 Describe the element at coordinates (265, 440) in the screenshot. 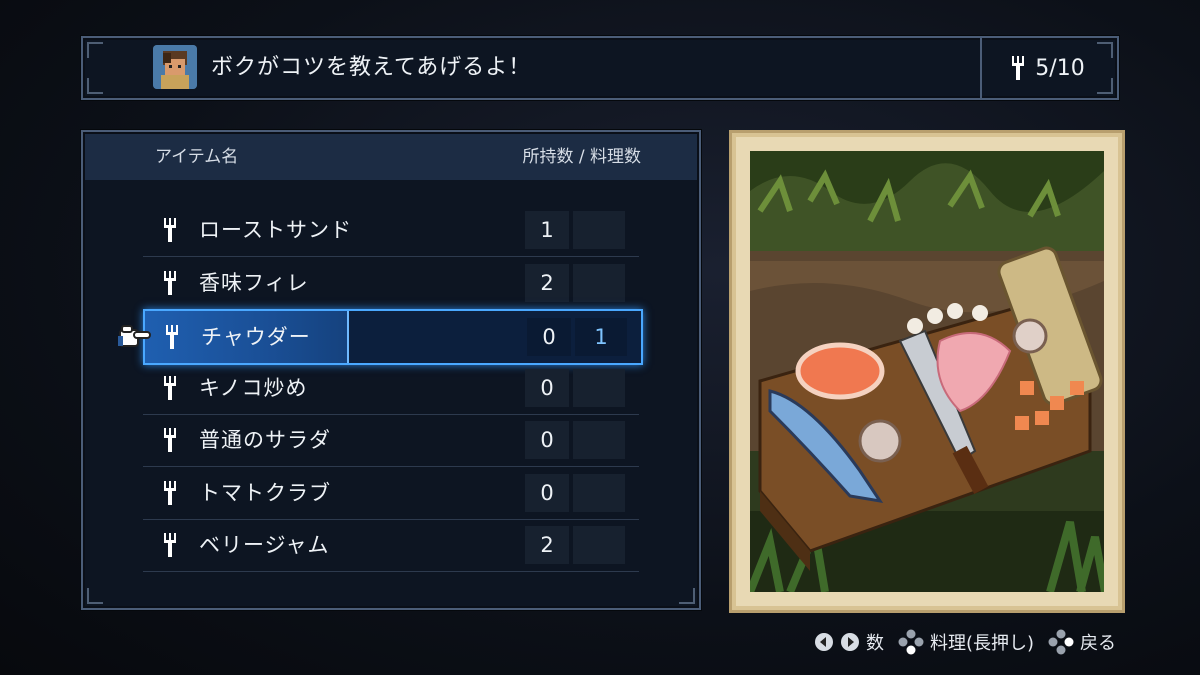

I see `recipe-name: 普通のサラダ` at that location.